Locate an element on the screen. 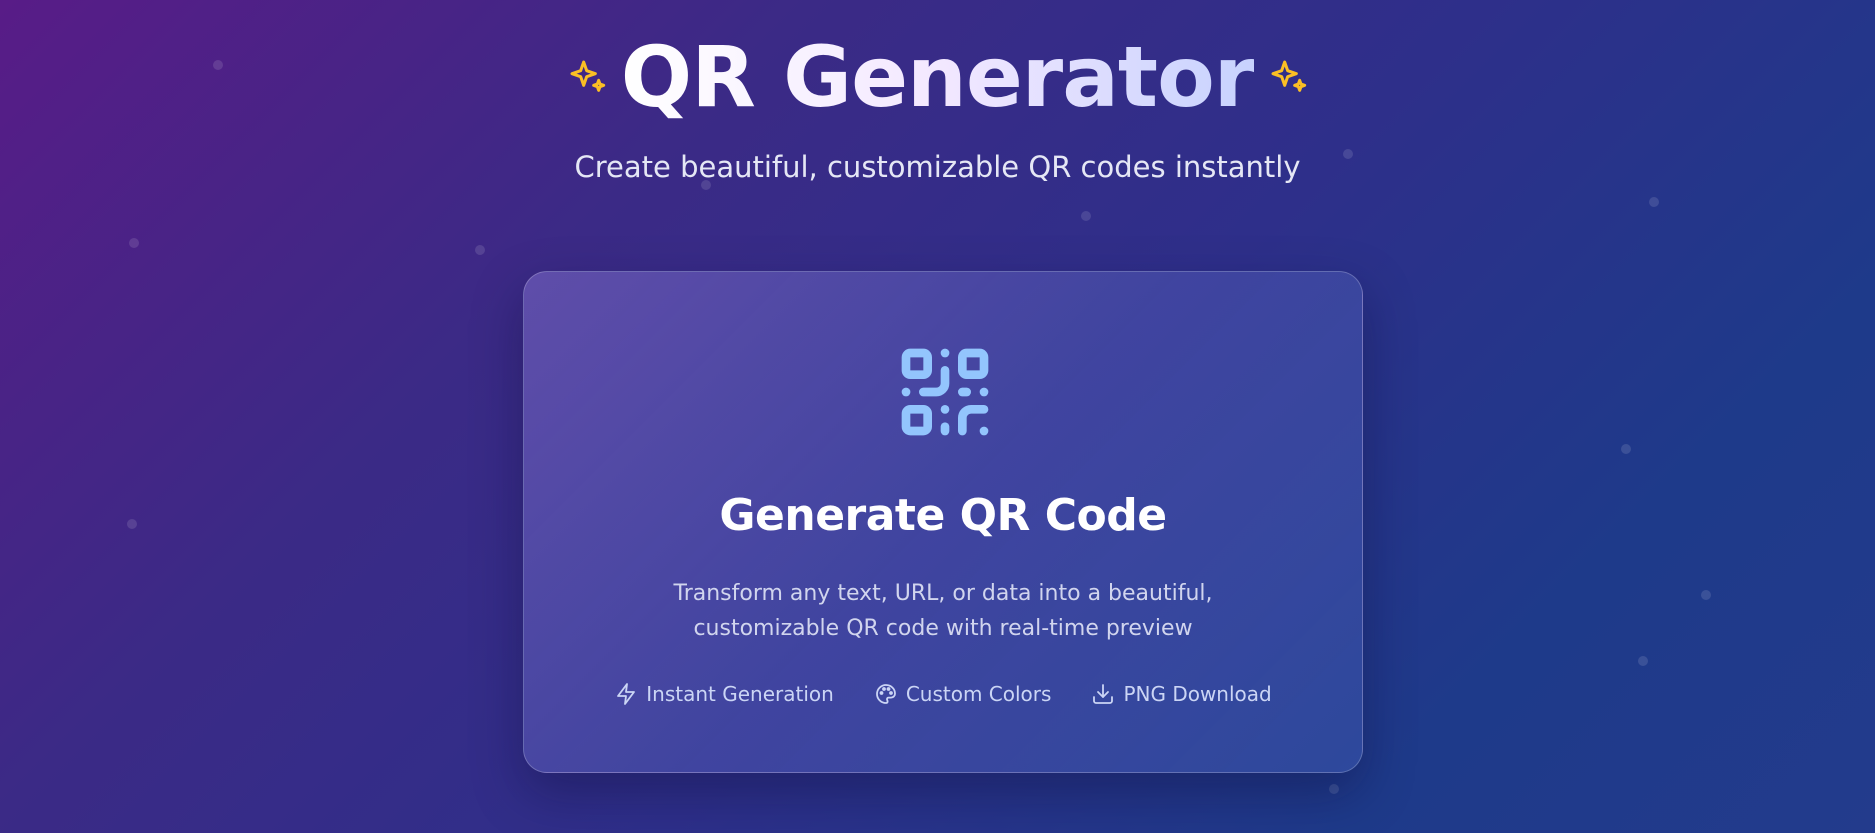 The image size is (1875, 833). feature-custom-colors: Custom Colors is located at coordinates (963, 694).